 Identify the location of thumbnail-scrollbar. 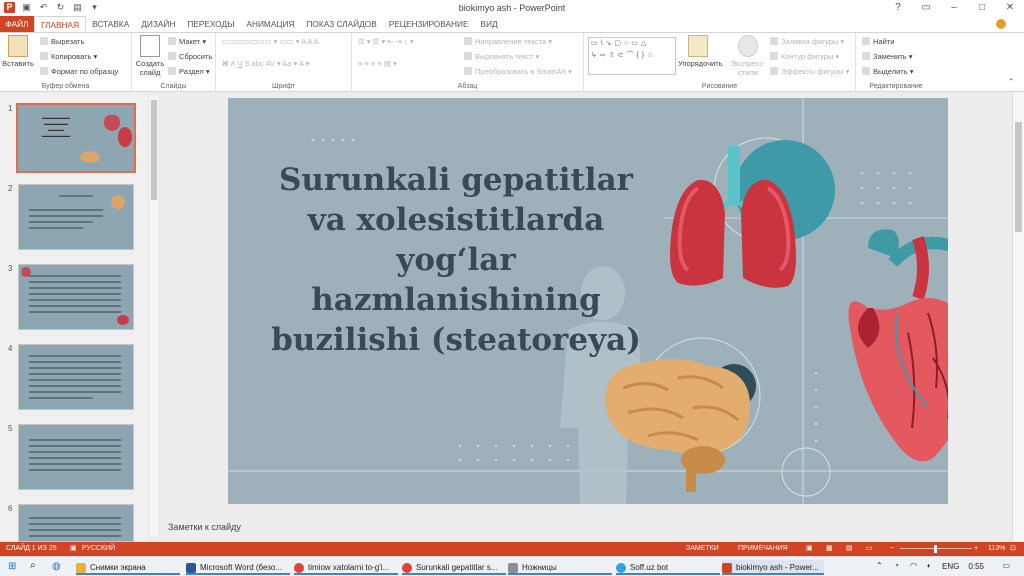
(154, 316).